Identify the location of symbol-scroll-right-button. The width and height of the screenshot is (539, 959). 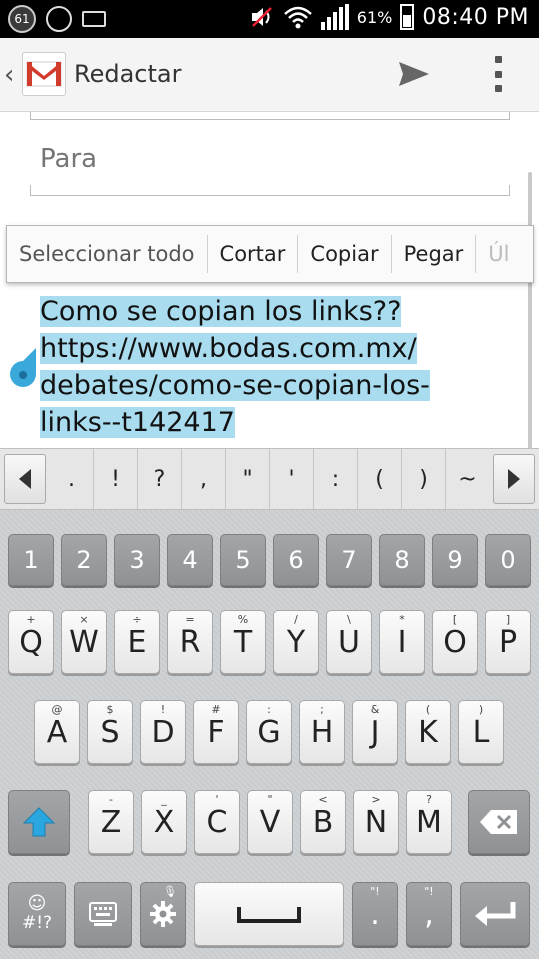
(514, 479).